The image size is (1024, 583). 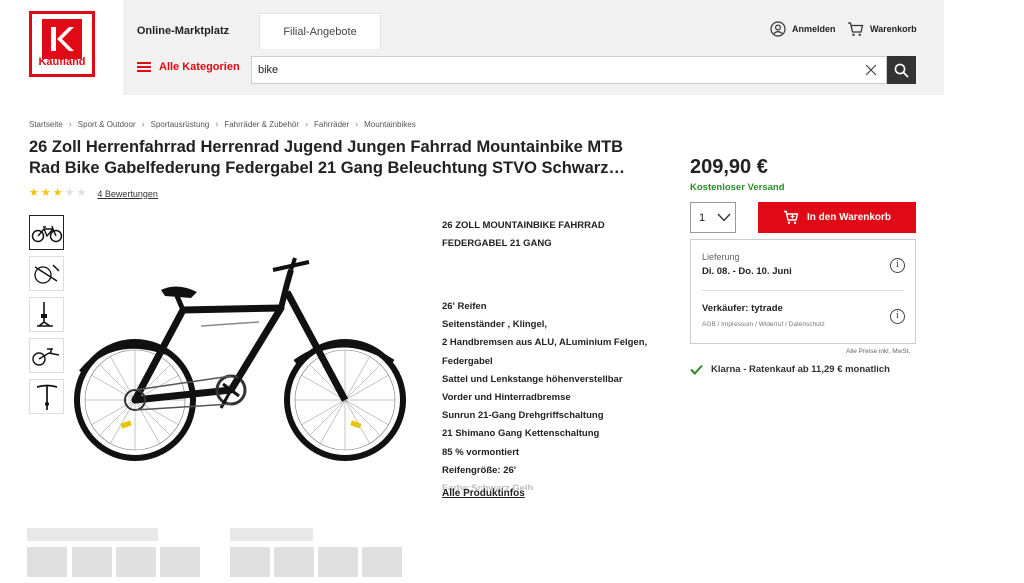 What do you see at coordinates (721, 257) in the screenshot?
I see `delivery-label: Lieferung` at bounding box center [721, 257].